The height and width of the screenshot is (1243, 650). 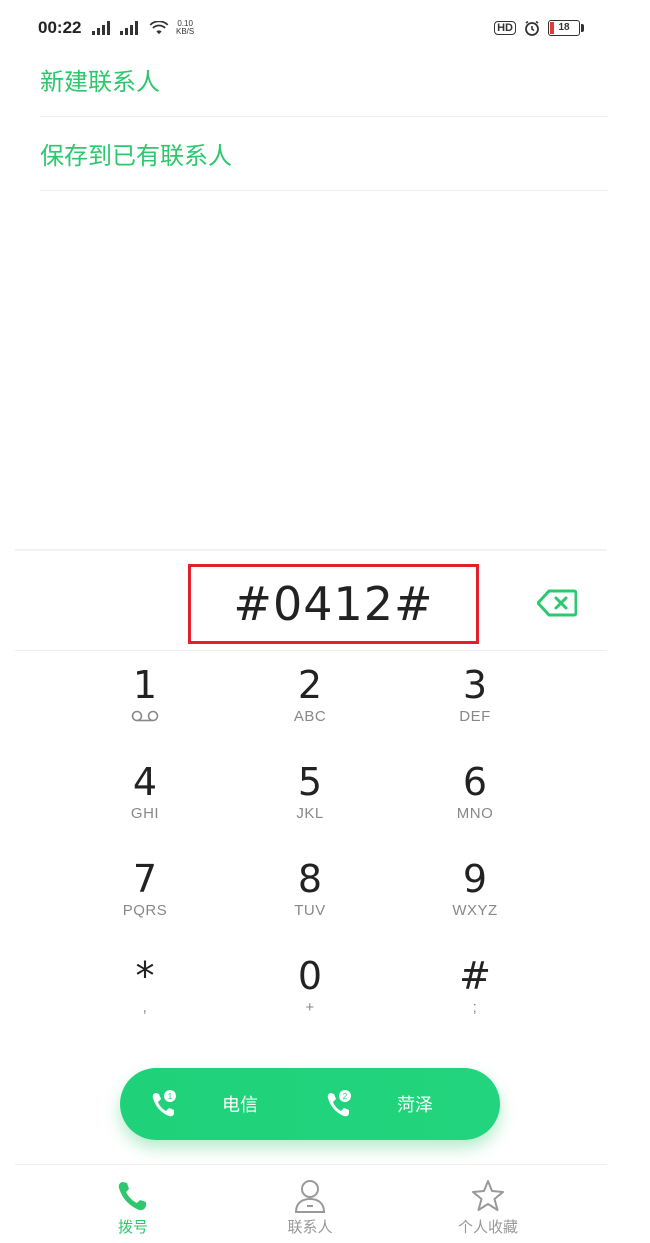 I want to click on key-7: 7 PQRS, so click(x=145, y=901).